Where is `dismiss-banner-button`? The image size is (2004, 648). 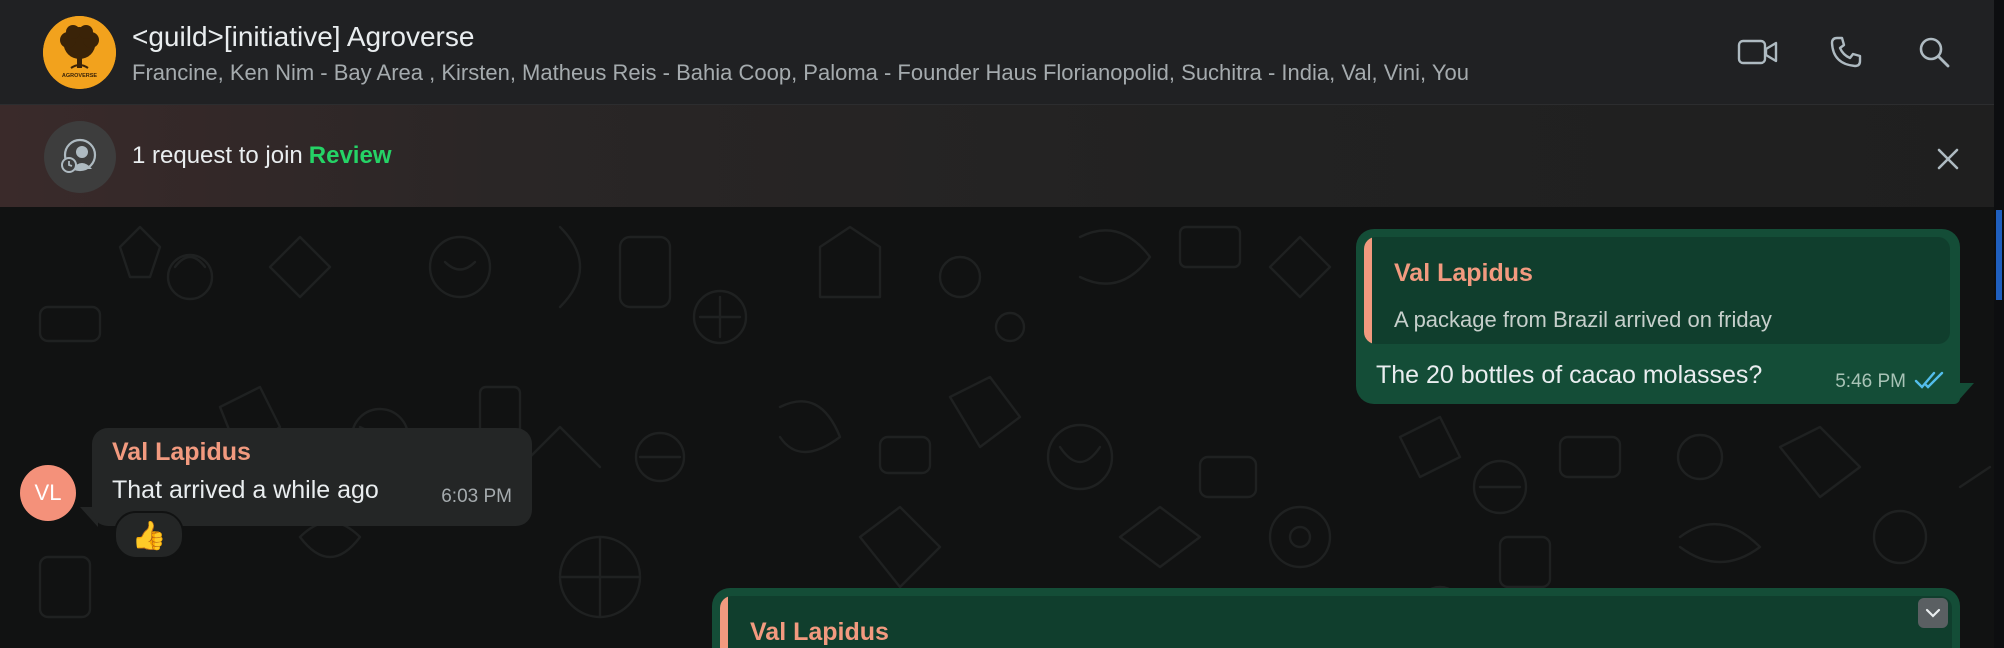
dismiss-banner-button is located at coordinates (1948, 159).